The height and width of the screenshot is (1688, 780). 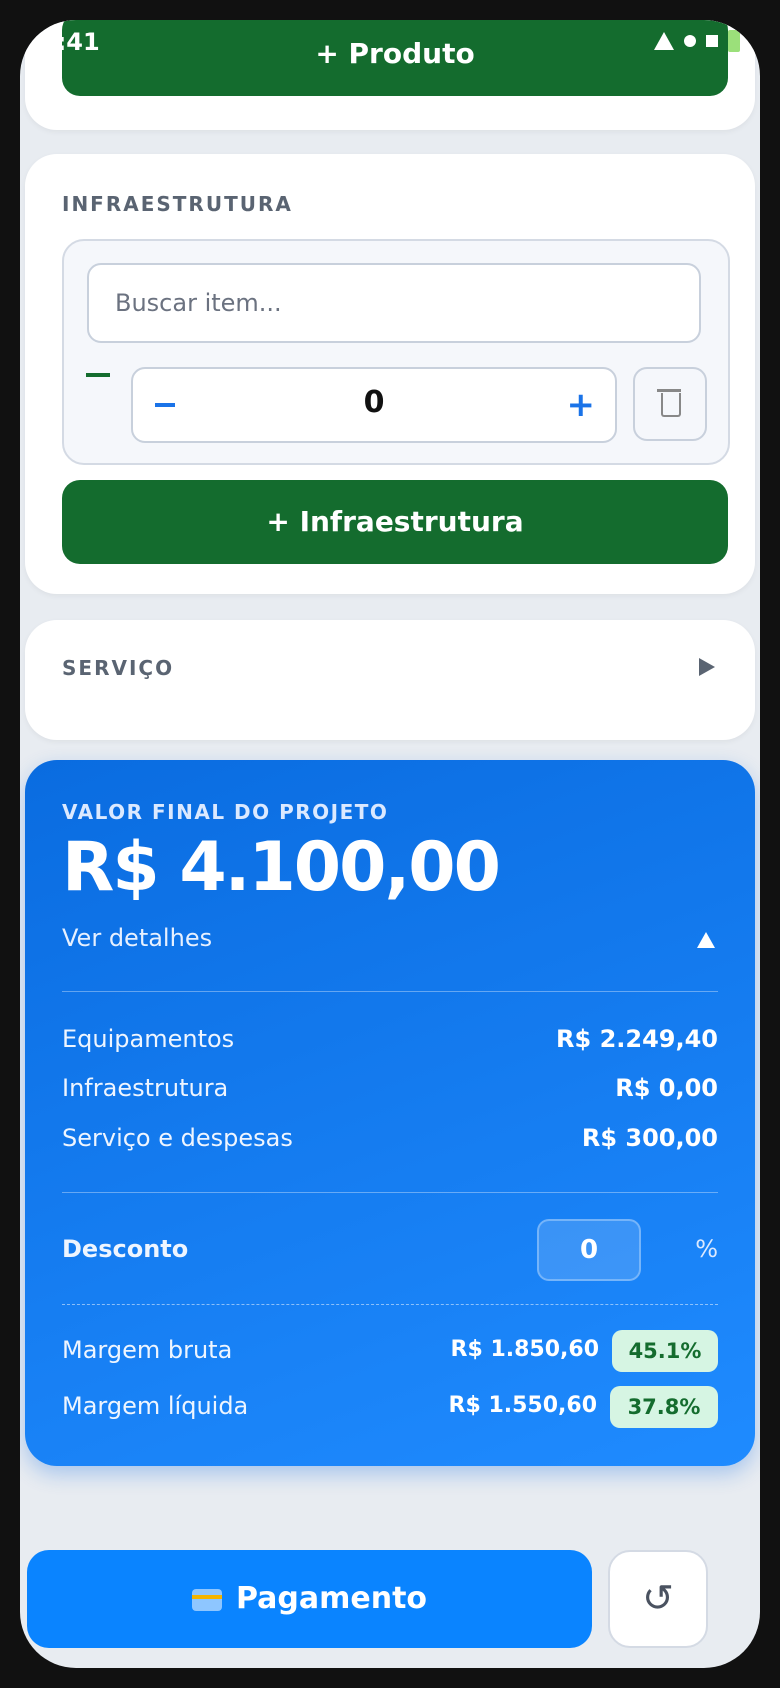 I want to click on status-time: 9:41, so click(x=70, y=42).